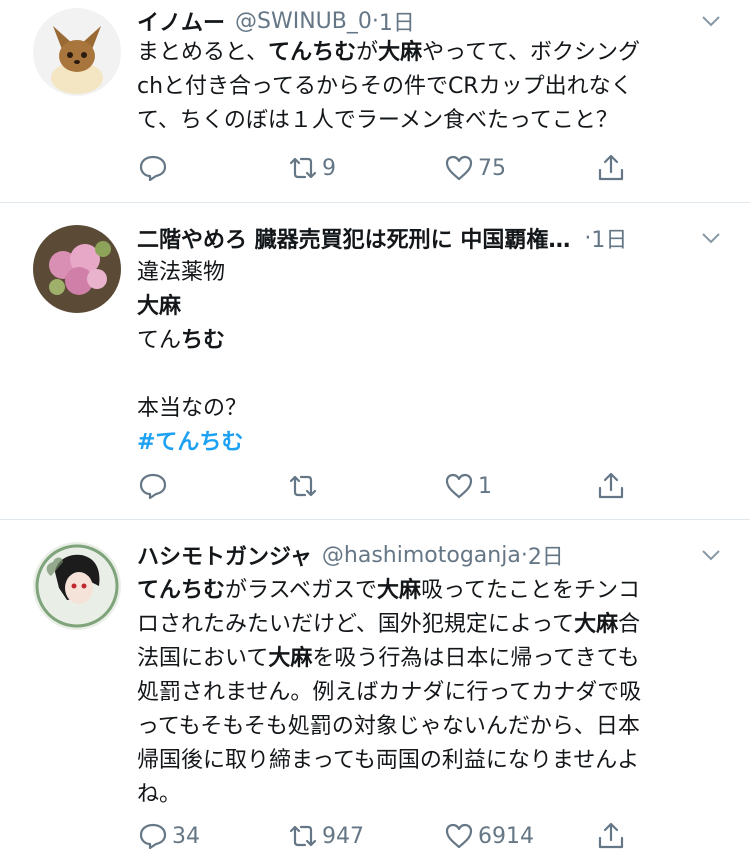  I want to click on text-segment: chと付き合ってるからその件でCRカップ出れなく, so click(385, 86).